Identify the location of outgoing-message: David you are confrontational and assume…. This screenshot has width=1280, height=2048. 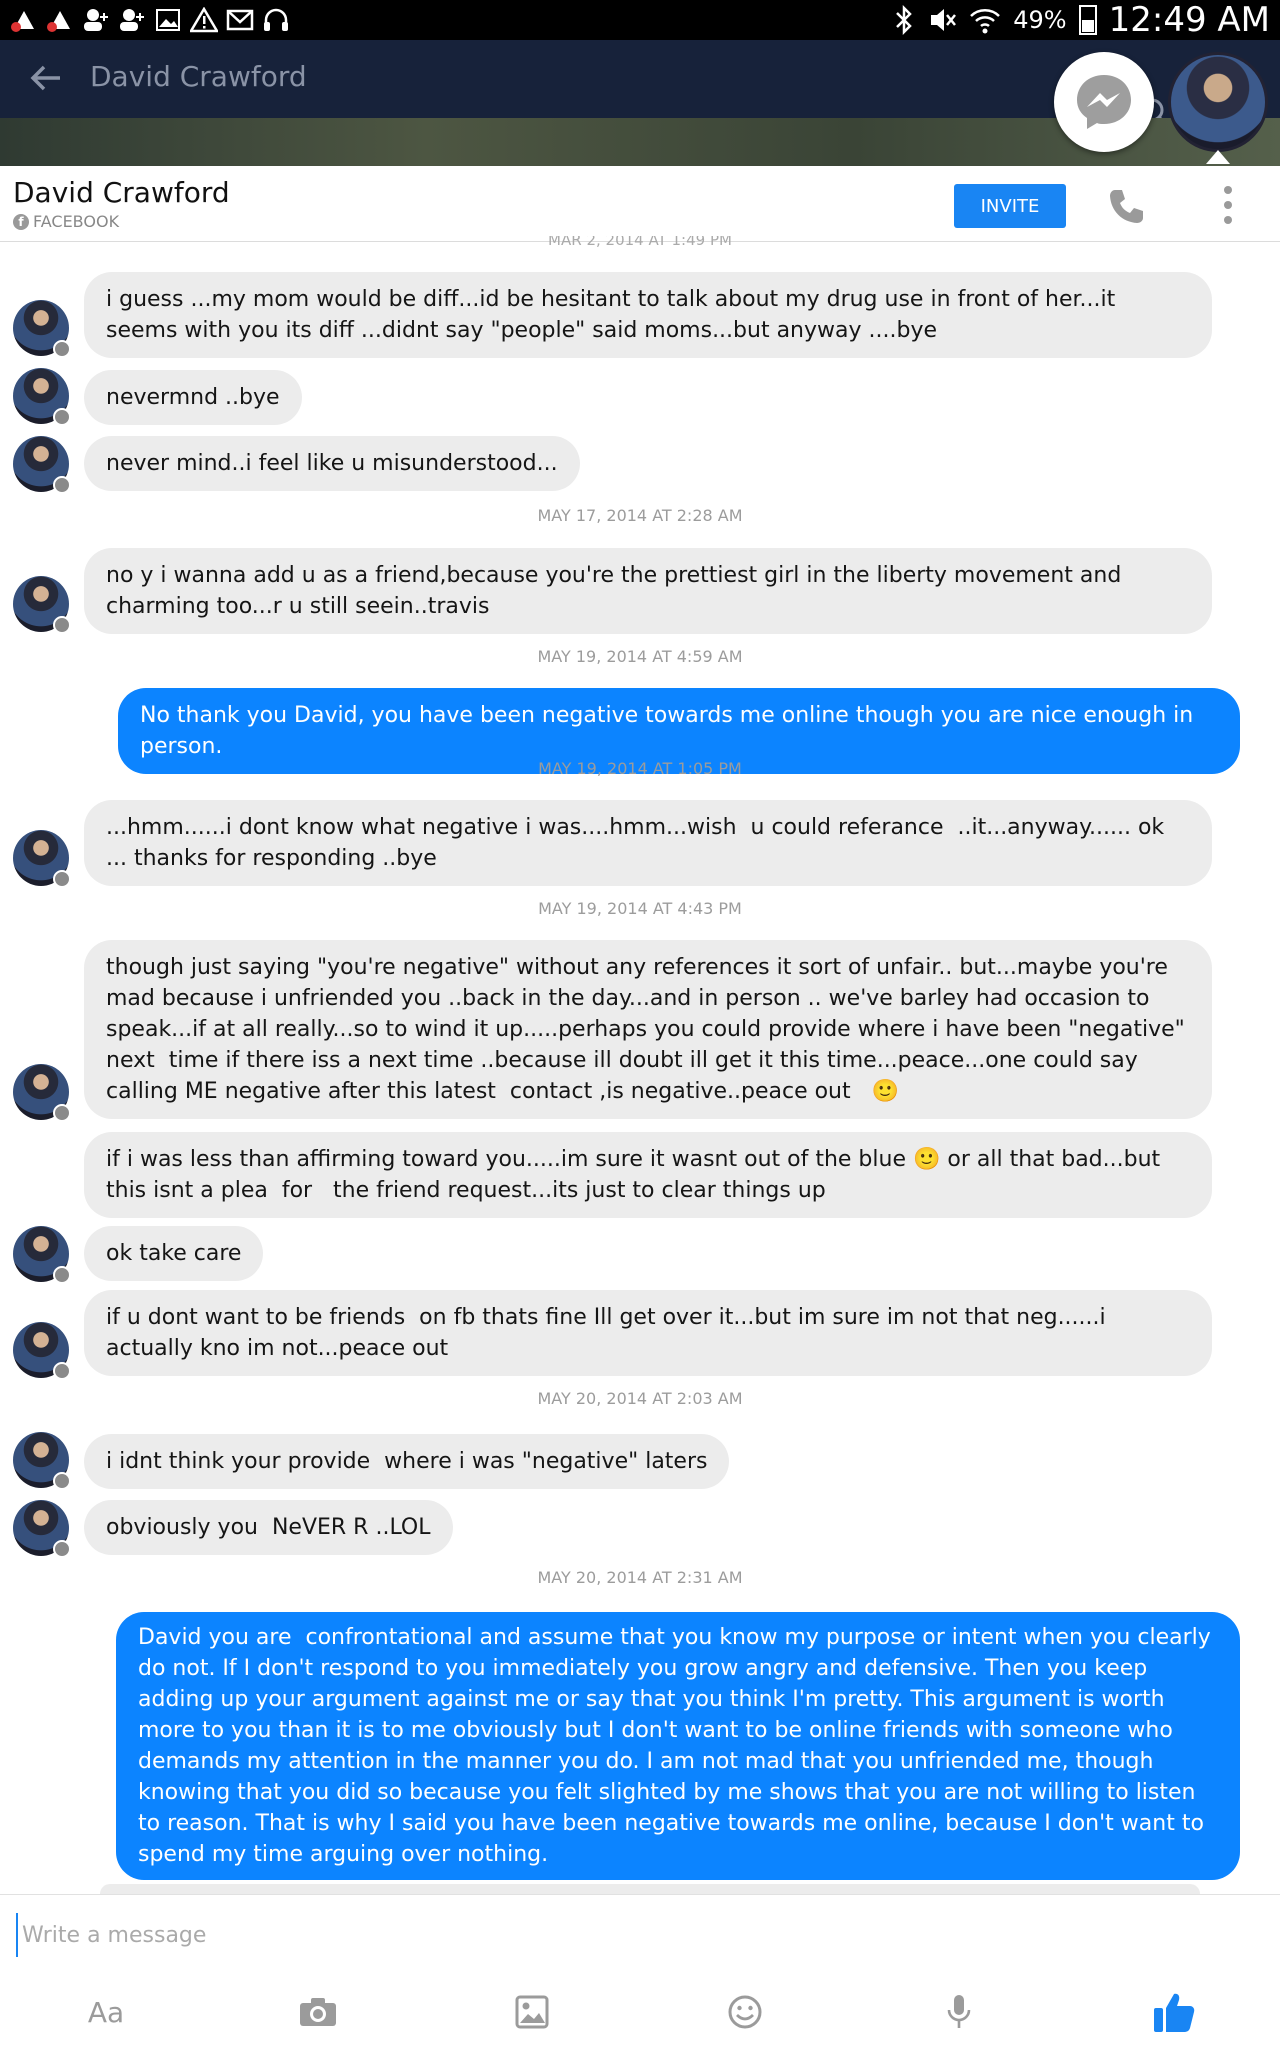
(678, 1746).